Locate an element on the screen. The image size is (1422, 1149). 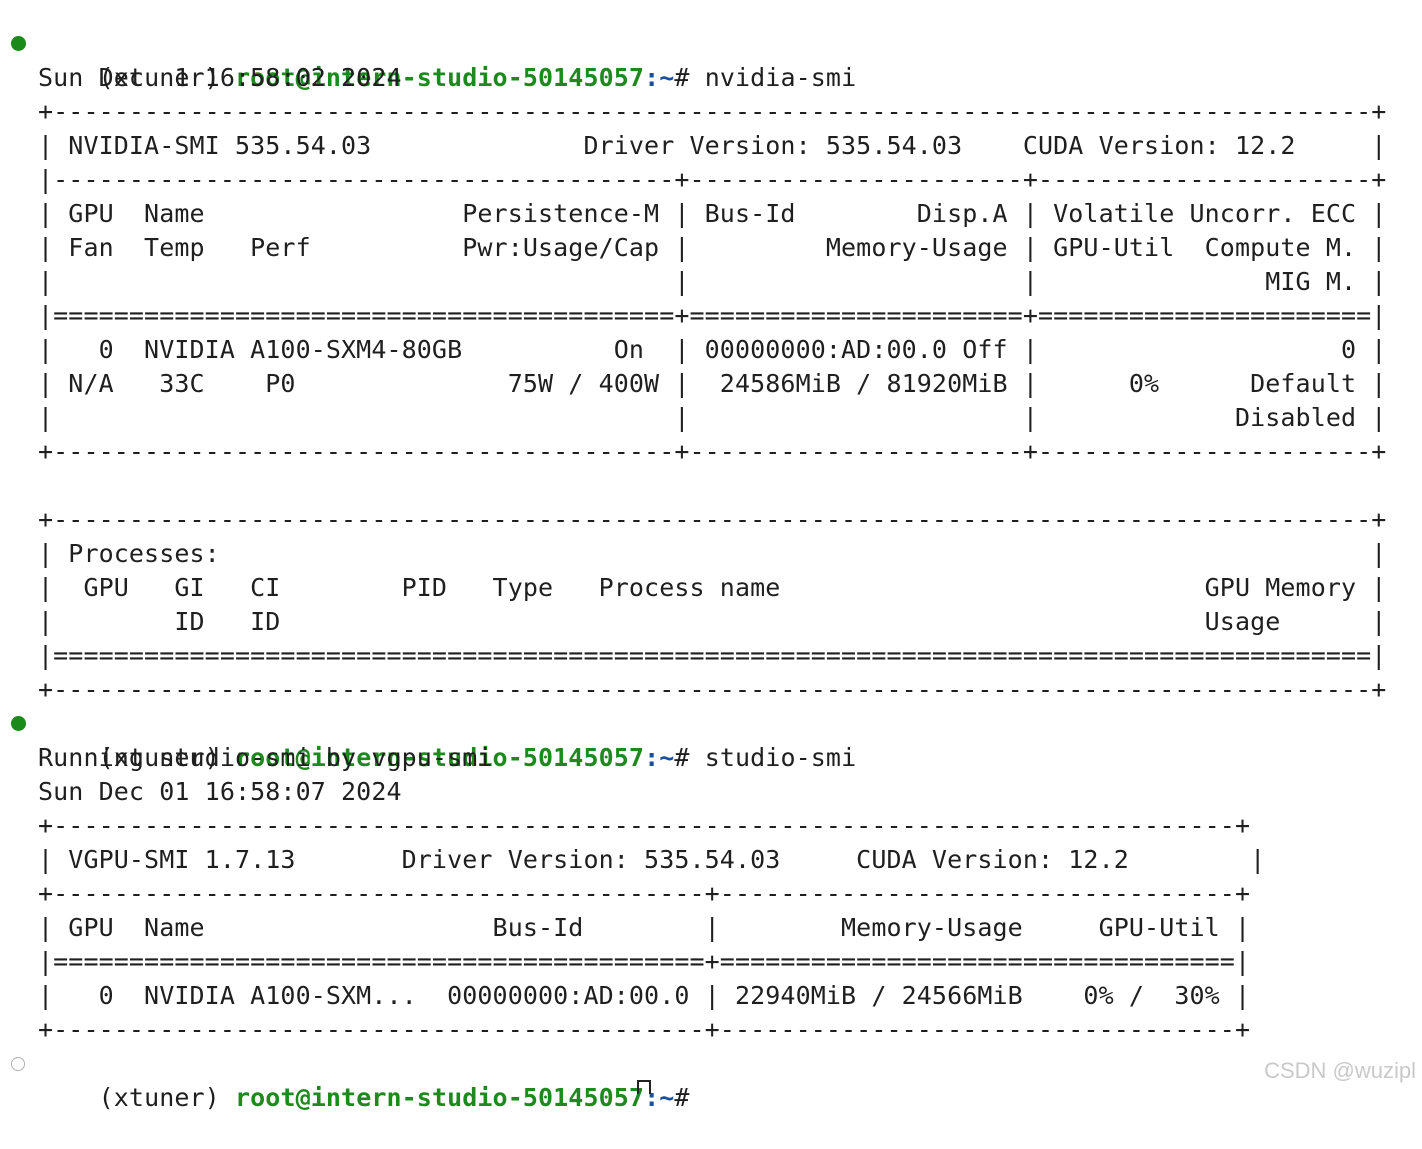
prompt-user-host: root@intern-studio-50145057 is located at coordinates (439, 1097).